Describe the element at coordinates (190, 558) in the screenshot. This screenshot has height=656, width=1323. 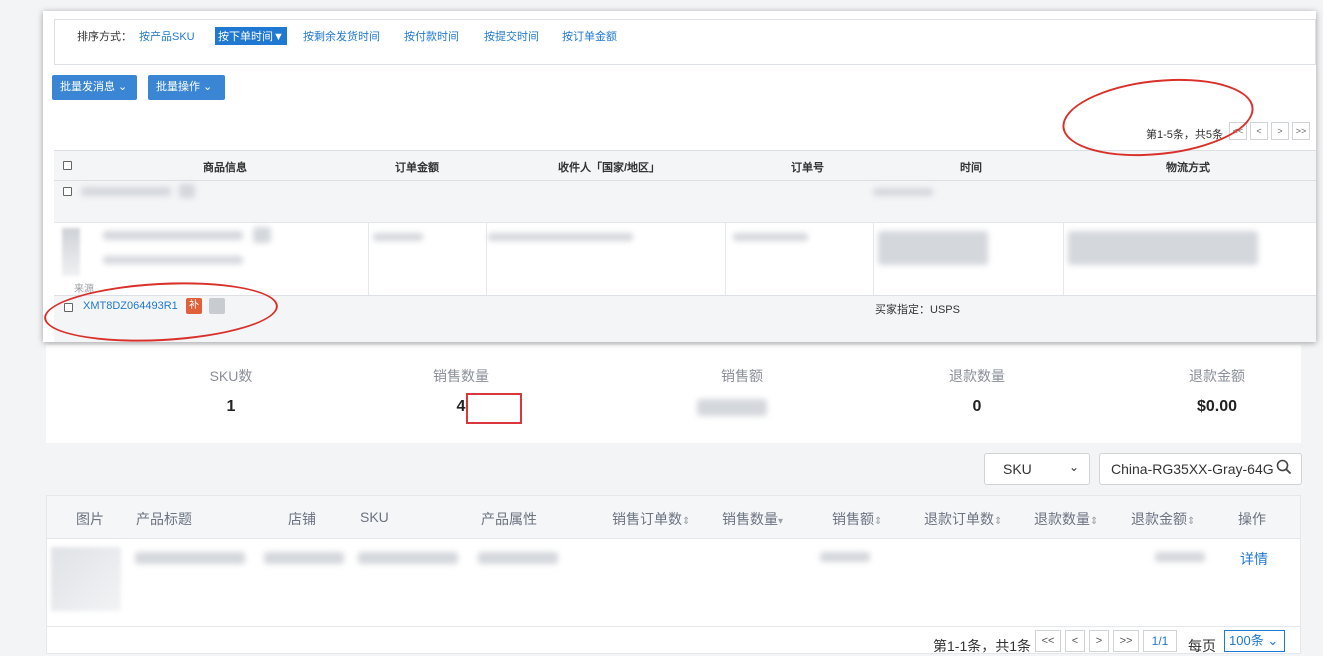
I see `product-title-redacted` at that location.